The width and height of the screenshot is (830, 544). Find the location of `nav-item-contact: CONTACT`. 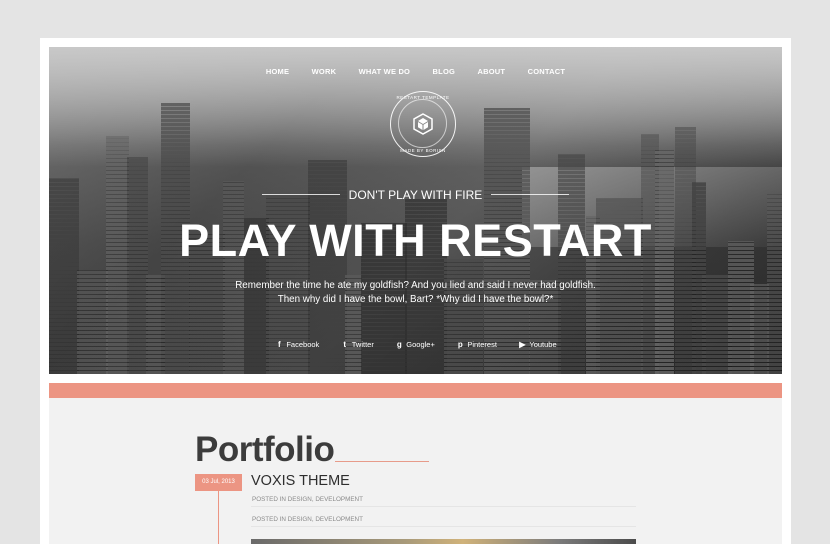

nav-item-contact: CONTACT is located at coordinates (547, 71).